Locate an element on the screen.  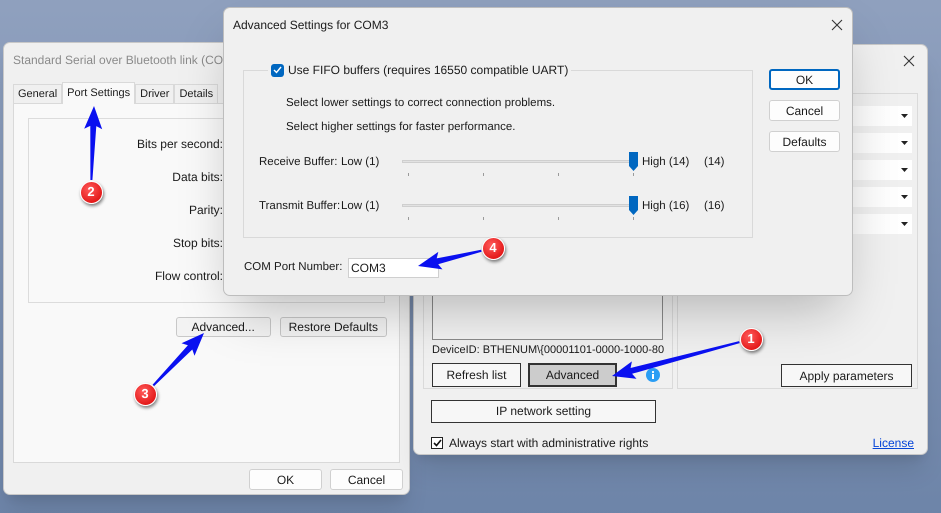
license-link: License is located at coordinates (893, 443).